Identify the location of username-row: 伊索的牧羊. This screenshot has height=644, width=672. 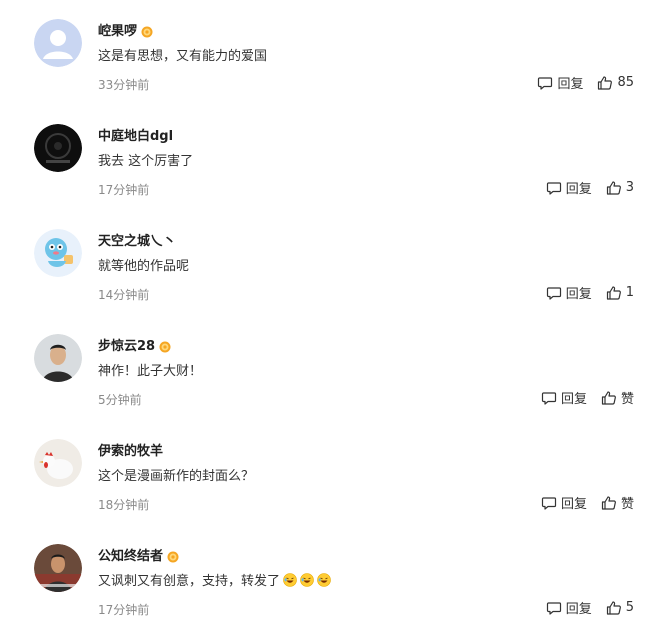
(130, 449).